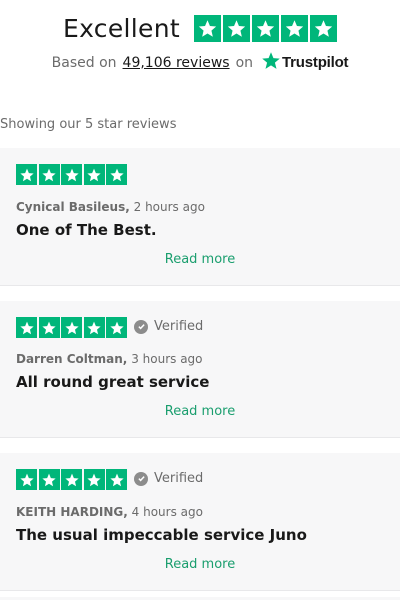 The width and height of the screenshot is (400, 600). What do you see at coordinates (271, 60) in the screenshot?
I see `trustpilot-star-icon` at bounding box center [271, 60].